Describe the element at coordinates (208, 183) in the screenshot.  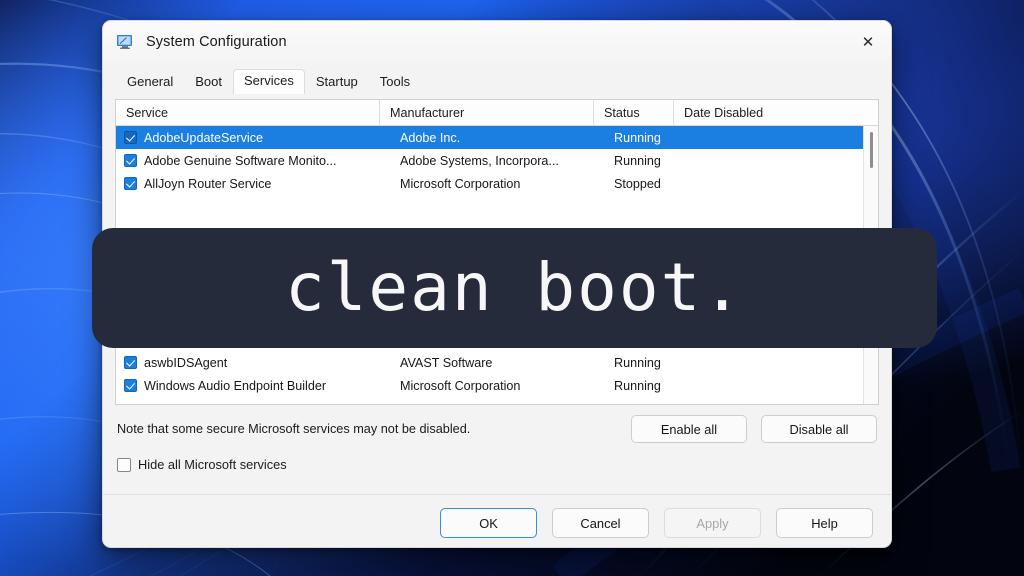
I see `cell-service: AllJoyn Router Service` at that location.